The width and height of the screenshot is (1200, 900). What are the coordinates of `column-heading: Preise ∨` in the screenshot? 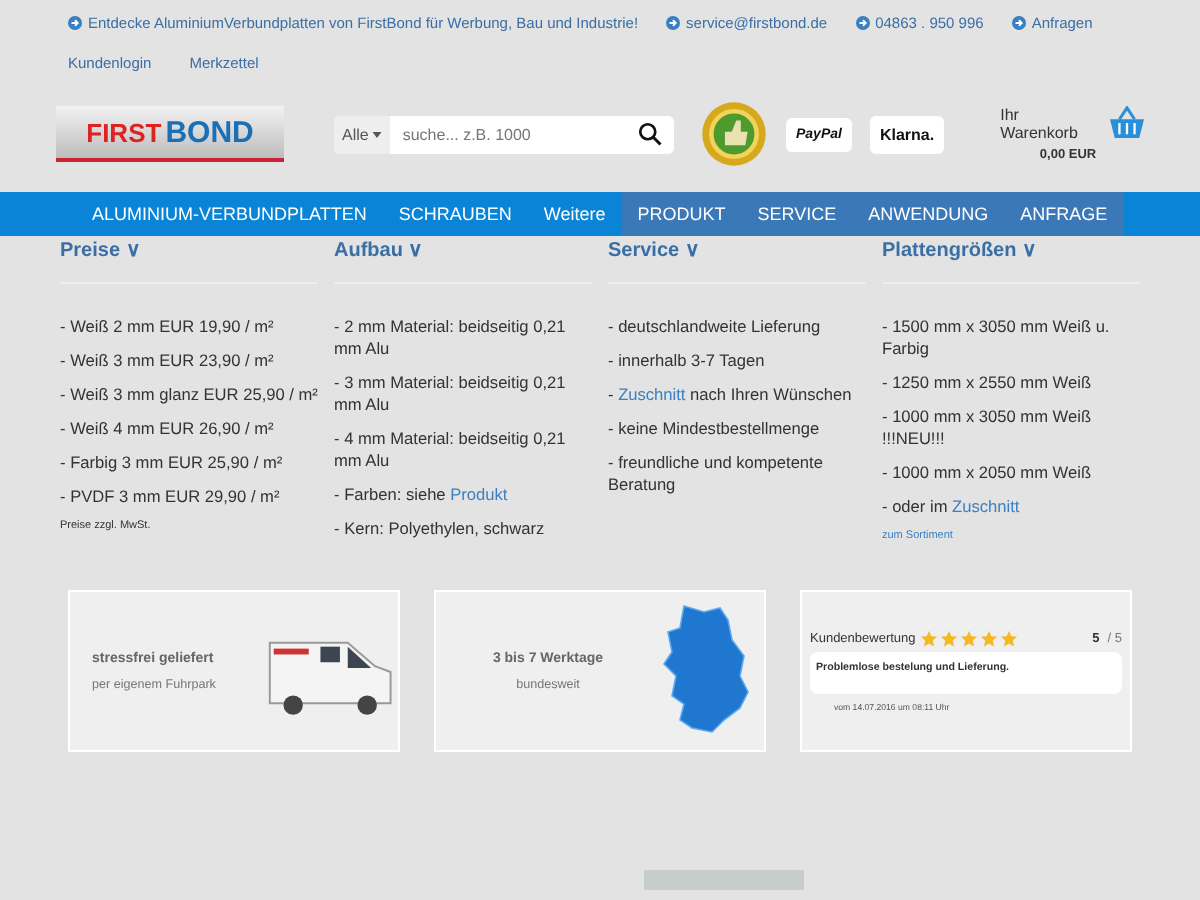 It's located at (189, 250).